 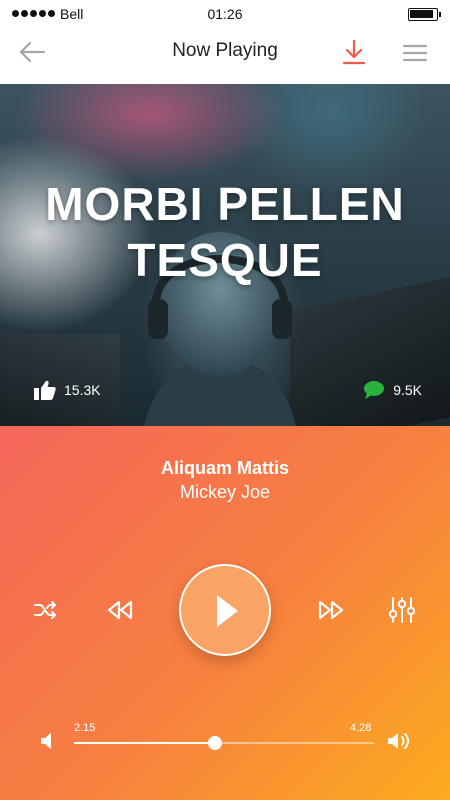 I want to click on volume-high-icon, so click(x=400, y=741).